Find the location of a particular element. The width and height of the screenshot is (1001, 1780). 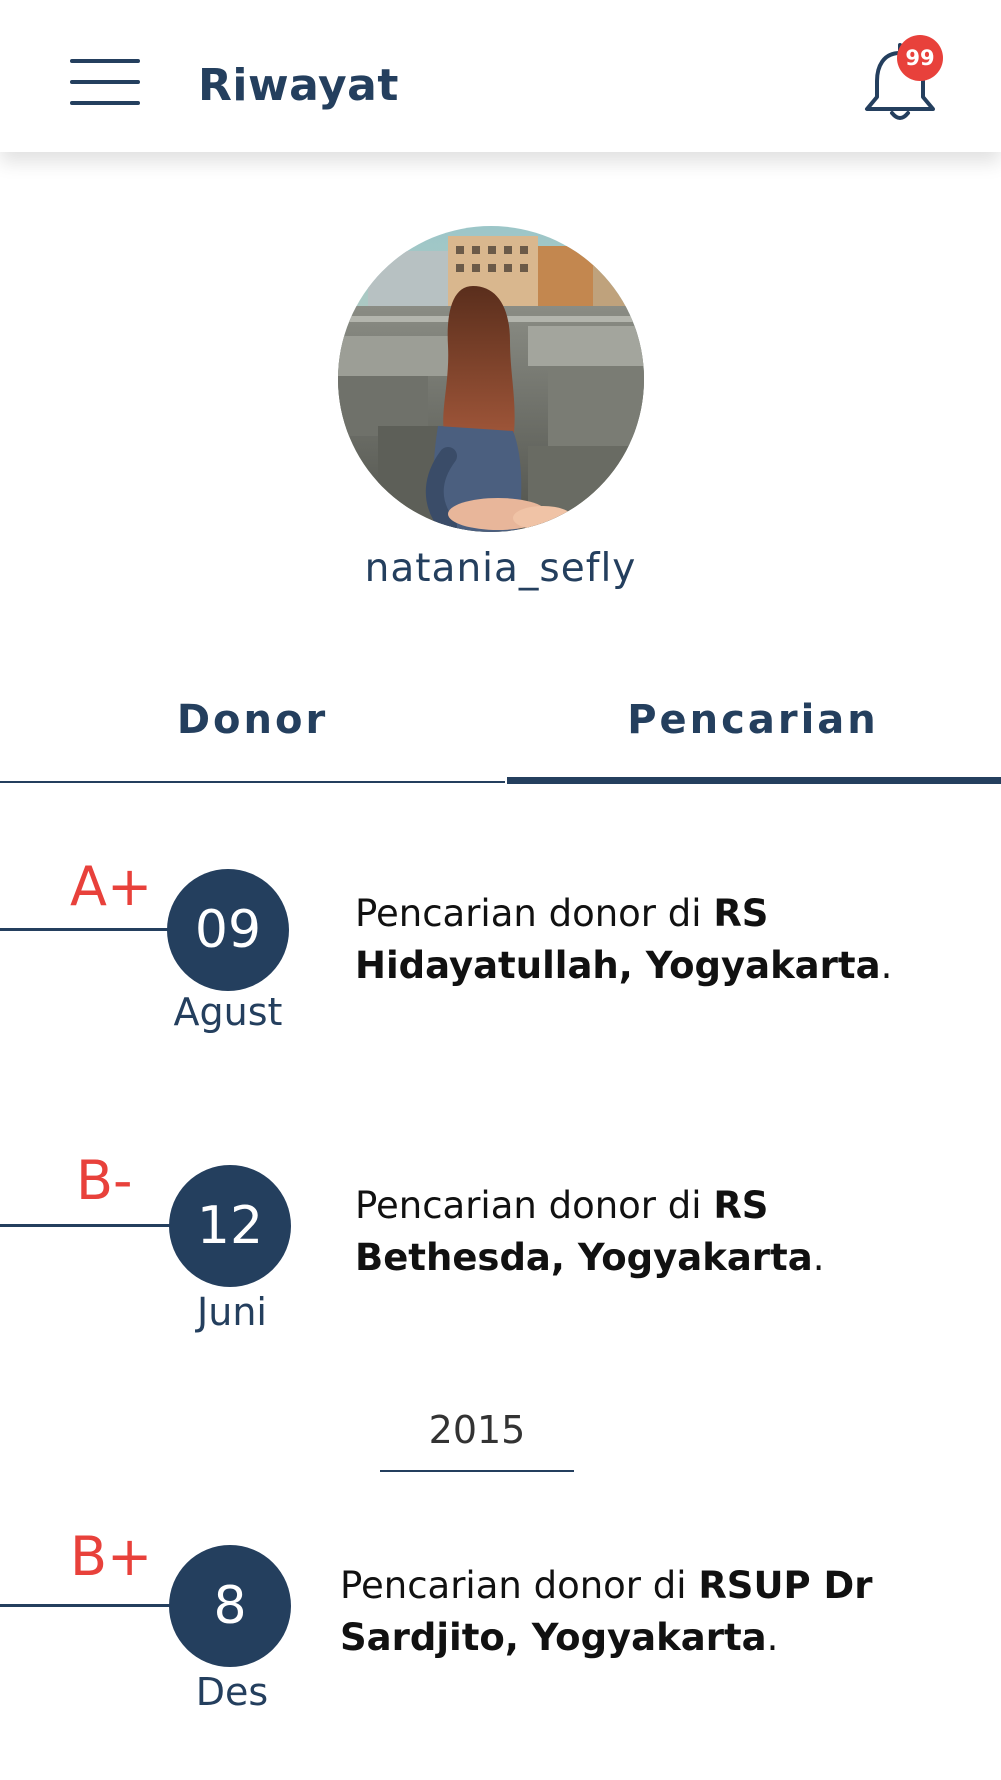

menu-bar-top is located at coordinates (105, 61).